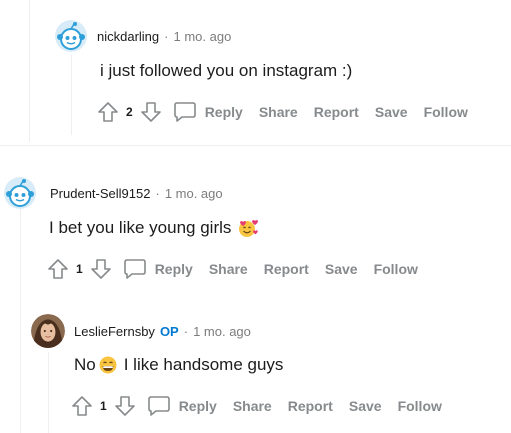 The width and height of the screenshot is (511, 433). Describe the element at coordinates (129, 112) in the screenshot. I see `vote-count: 2` at that location.